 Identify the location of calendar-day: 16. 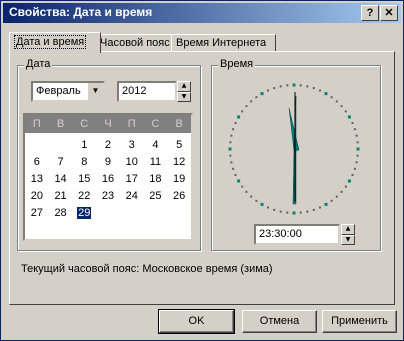
(108, 179).